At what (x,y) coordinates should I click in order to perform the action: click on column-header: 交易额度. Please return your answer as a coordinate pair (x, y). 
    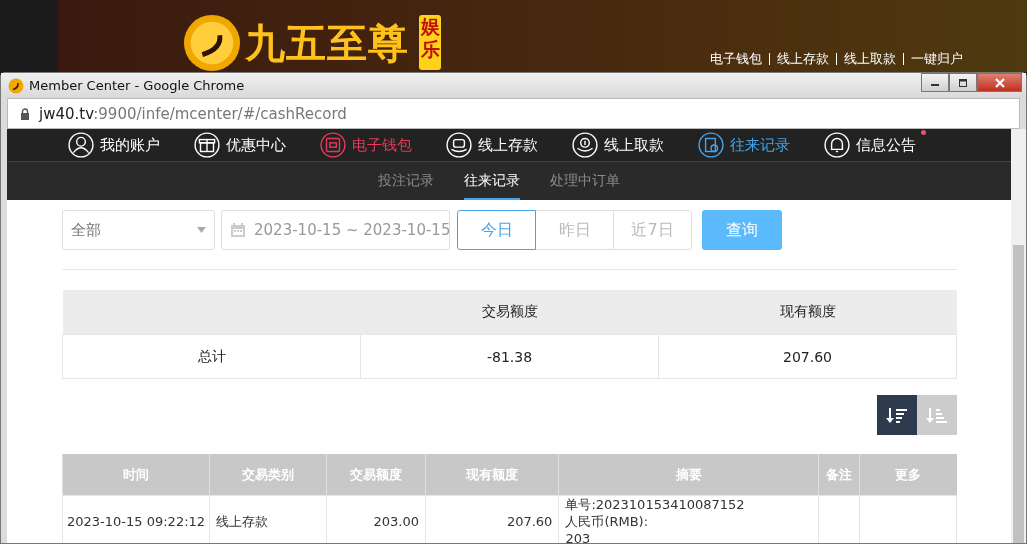
    Looking at the image, I should click on (509, 312).